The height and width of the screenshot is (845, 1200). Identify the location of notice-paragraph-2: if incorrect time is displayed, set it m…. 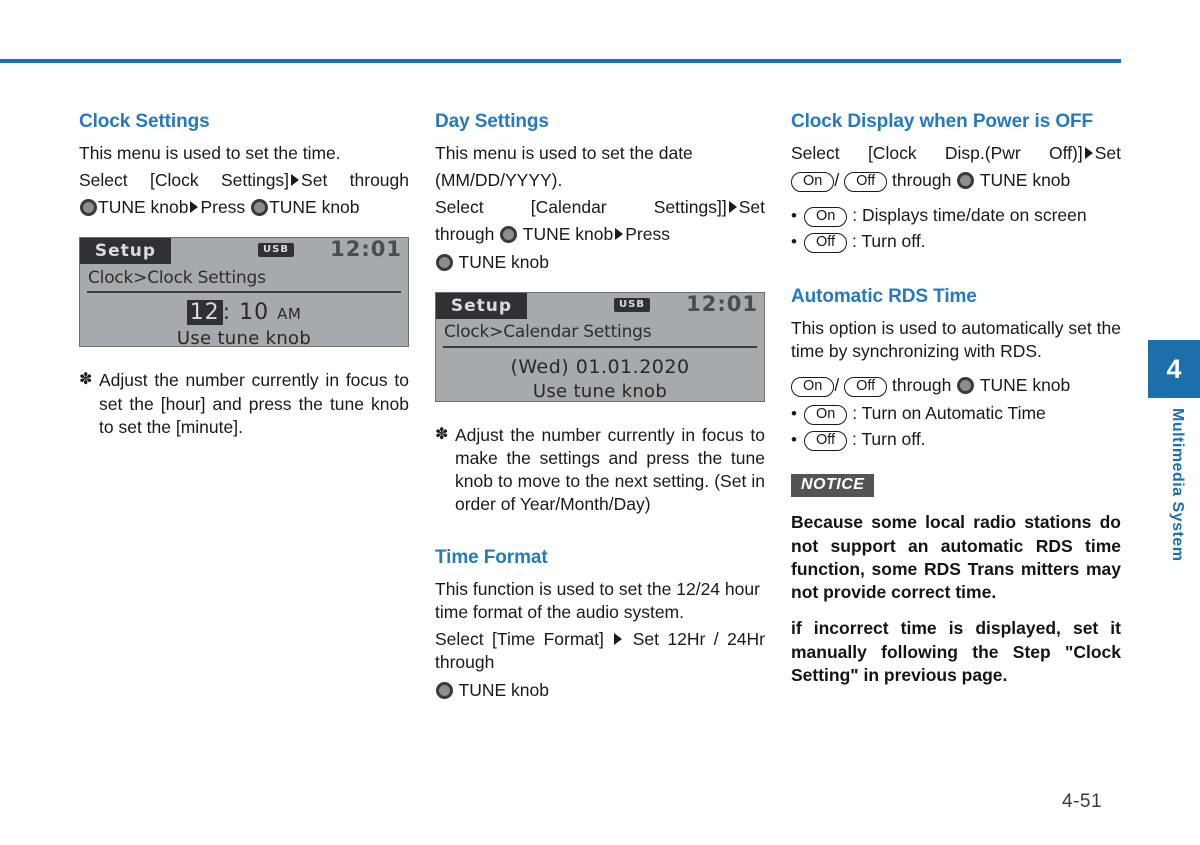
(956, 651).